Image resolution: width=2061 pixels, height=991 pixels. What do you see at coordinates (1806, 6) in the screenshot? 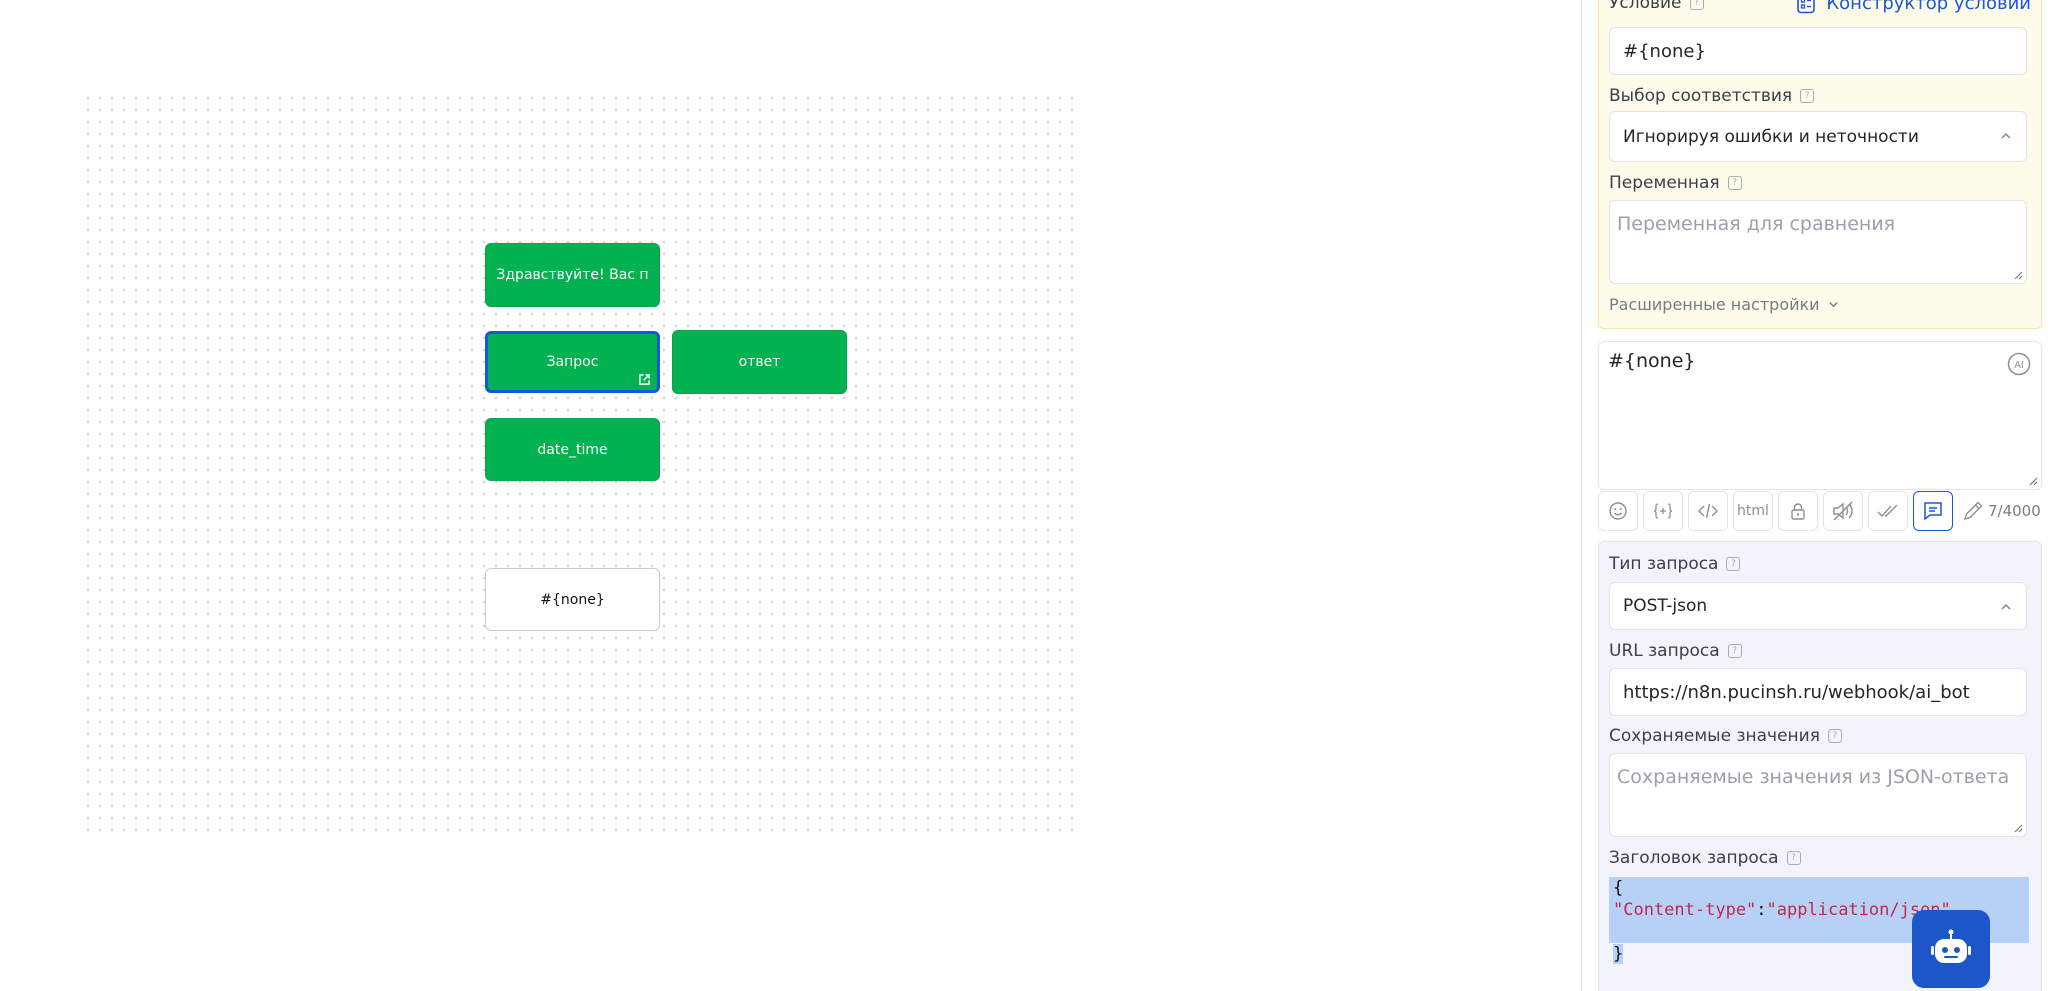
I see `builder-icon` at bounding box center [1806, 6].